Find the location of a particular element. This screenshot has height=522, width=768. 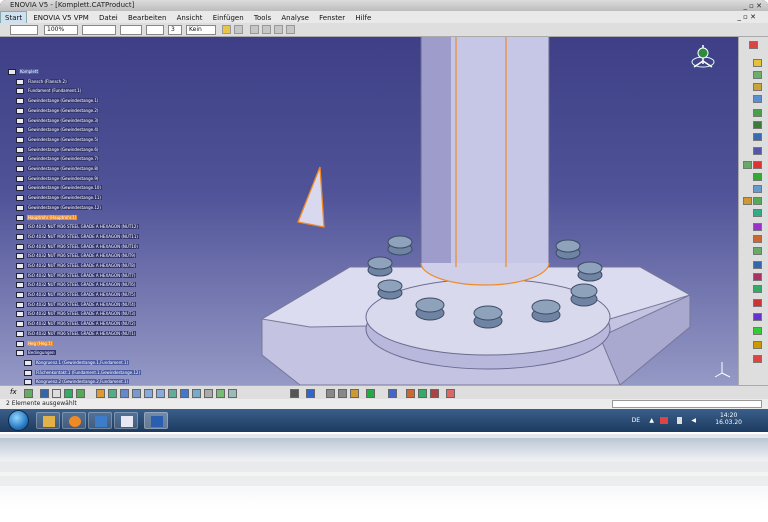

tree-node: Gewindestange (Gewindestange.1) is located at coordinates (58, 100).